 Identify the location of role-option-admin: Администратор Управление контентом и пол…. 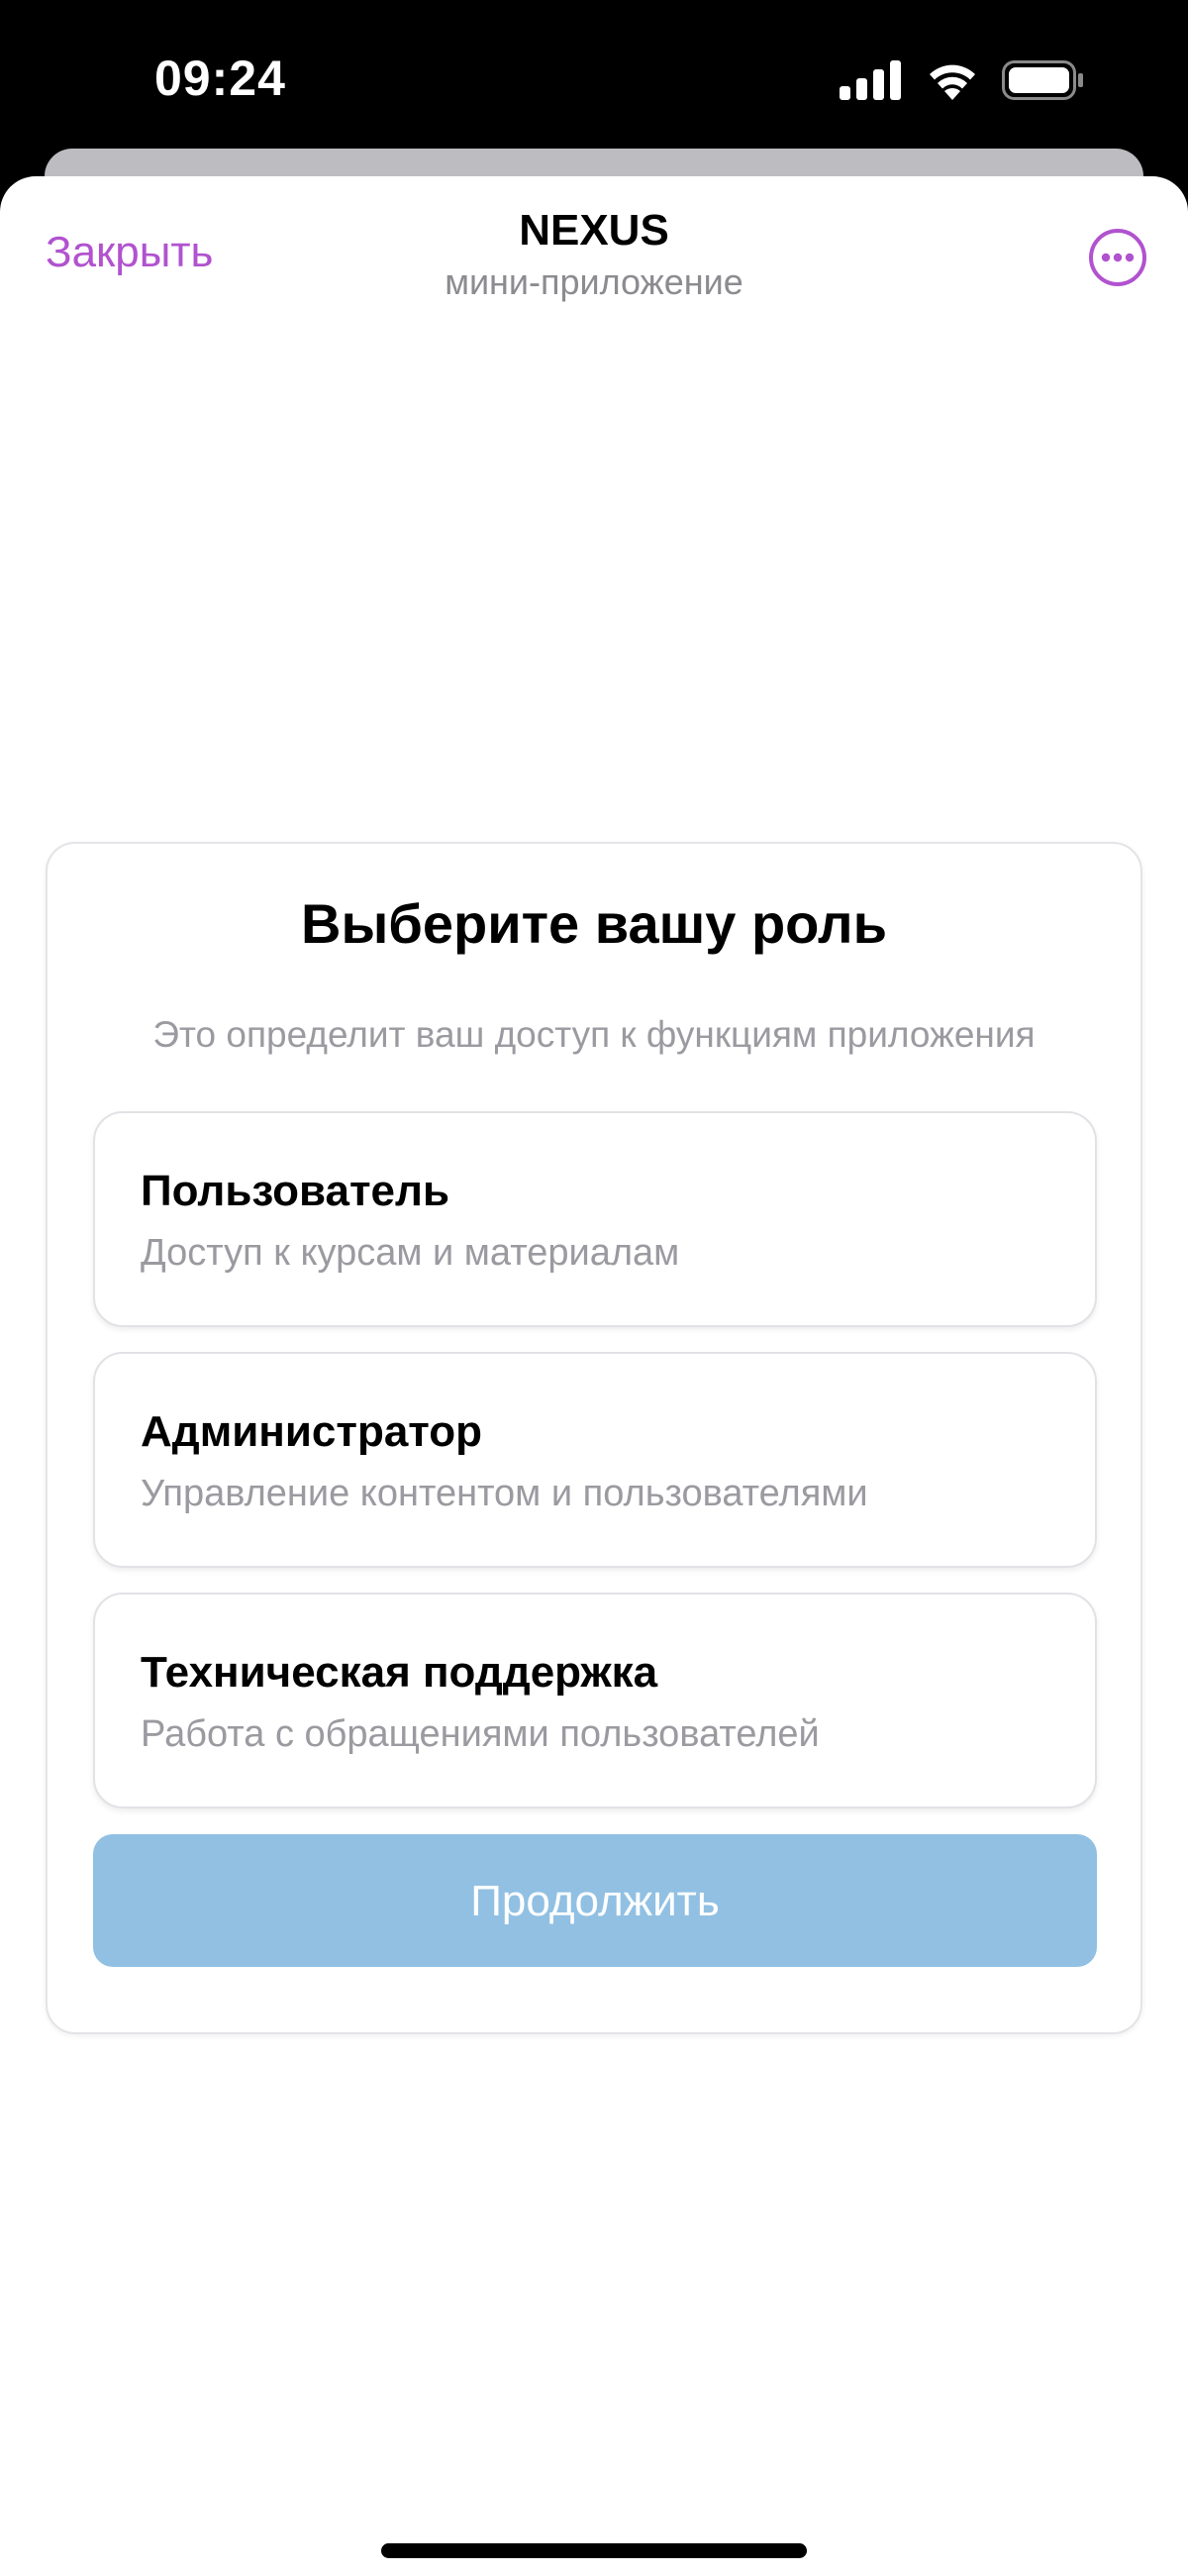
(595, 1460).